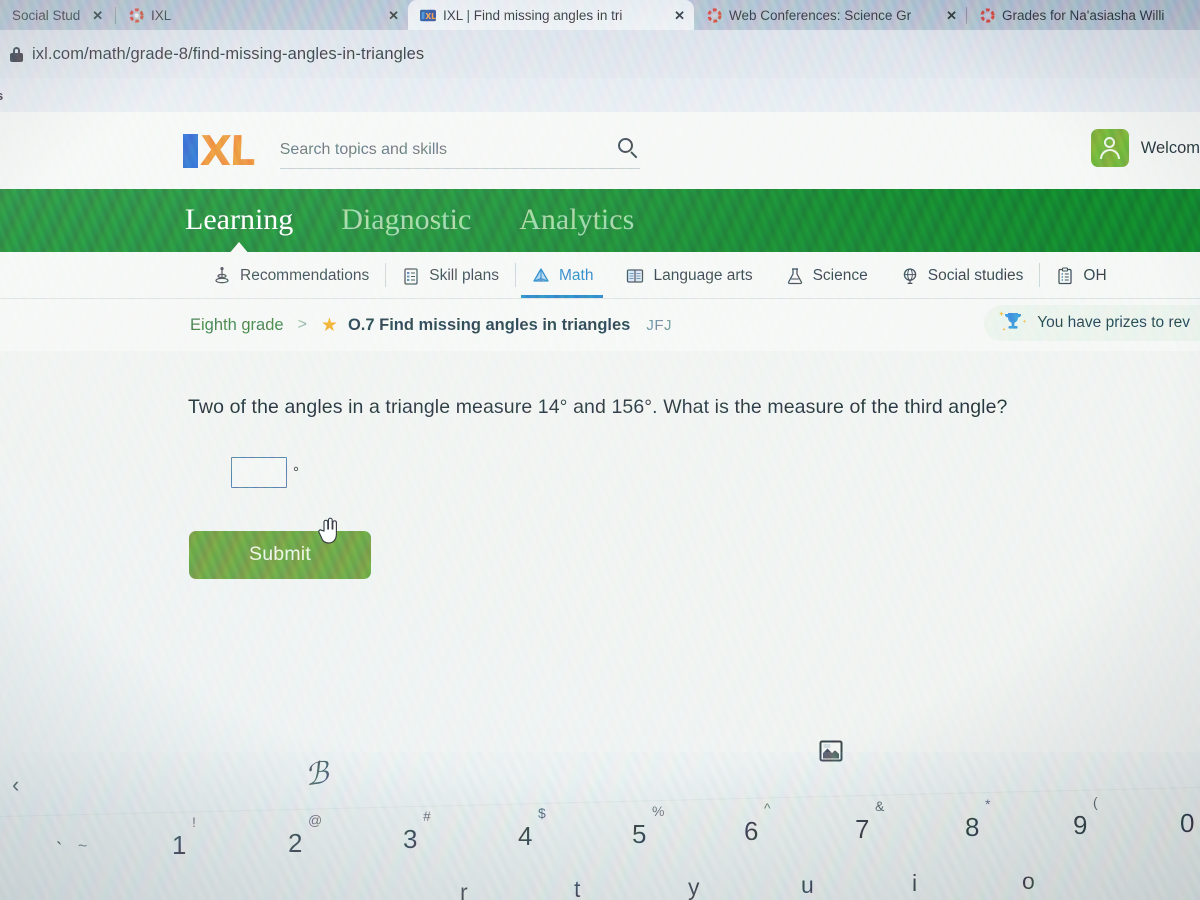  What do you see at coordinates (1, 95) in the screenshot?
I see `bookmark-item: s` at bounding box center [1, 95].